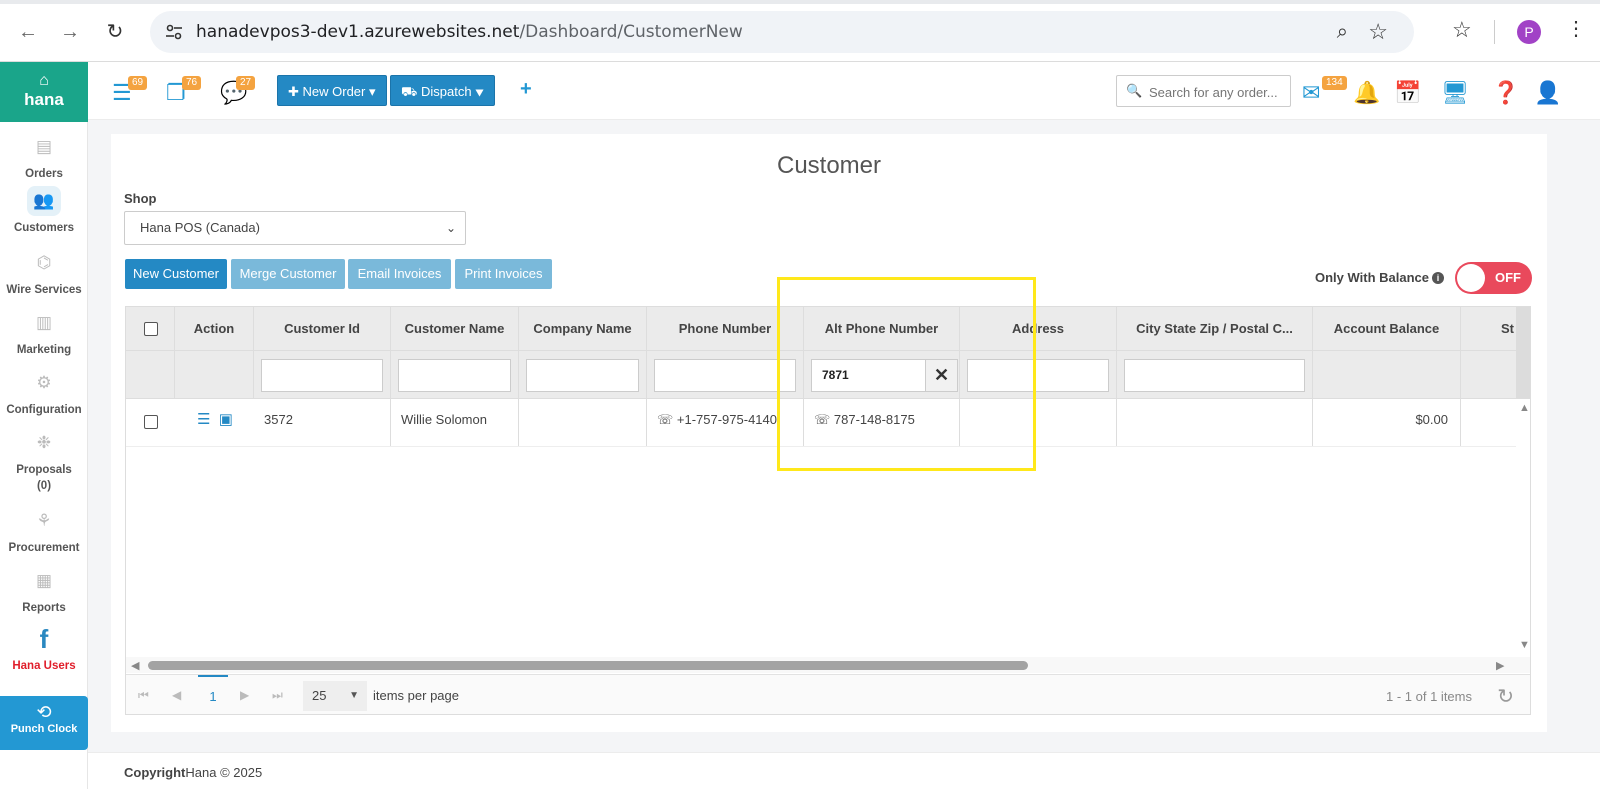 The width and height of the screenshot is (1600, 789). What do you see at coordinates (238, 91) in the screenshot?
I see `chat-icon: 💬 27` at bounding box center [238, 91].